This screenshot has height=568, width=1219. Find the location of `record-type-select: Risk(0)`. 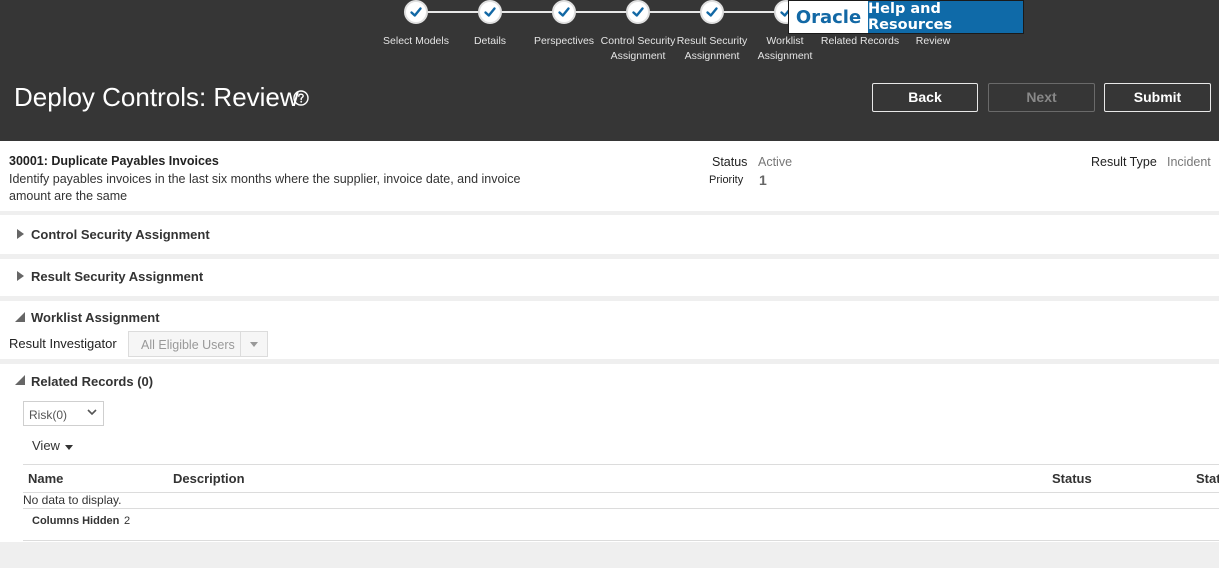

record-type-select: Risk(0) is located at coordinates (63, 413).